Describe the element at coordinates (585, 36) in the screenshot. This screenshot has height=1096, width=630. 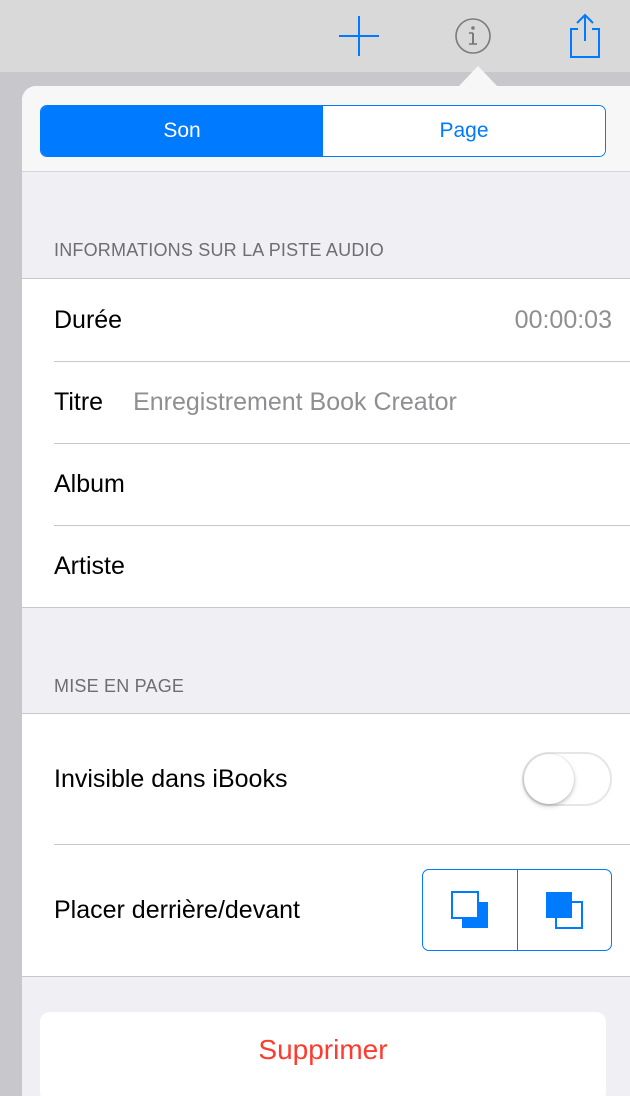
I see `share-icon` at that location.